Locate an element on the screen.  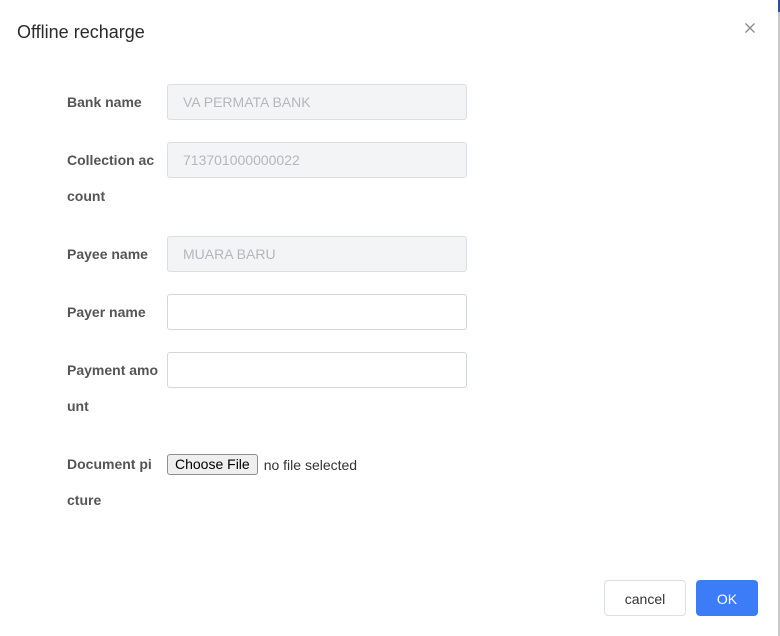
document-picture-label: Document picture is located at coordinates (109, 482).